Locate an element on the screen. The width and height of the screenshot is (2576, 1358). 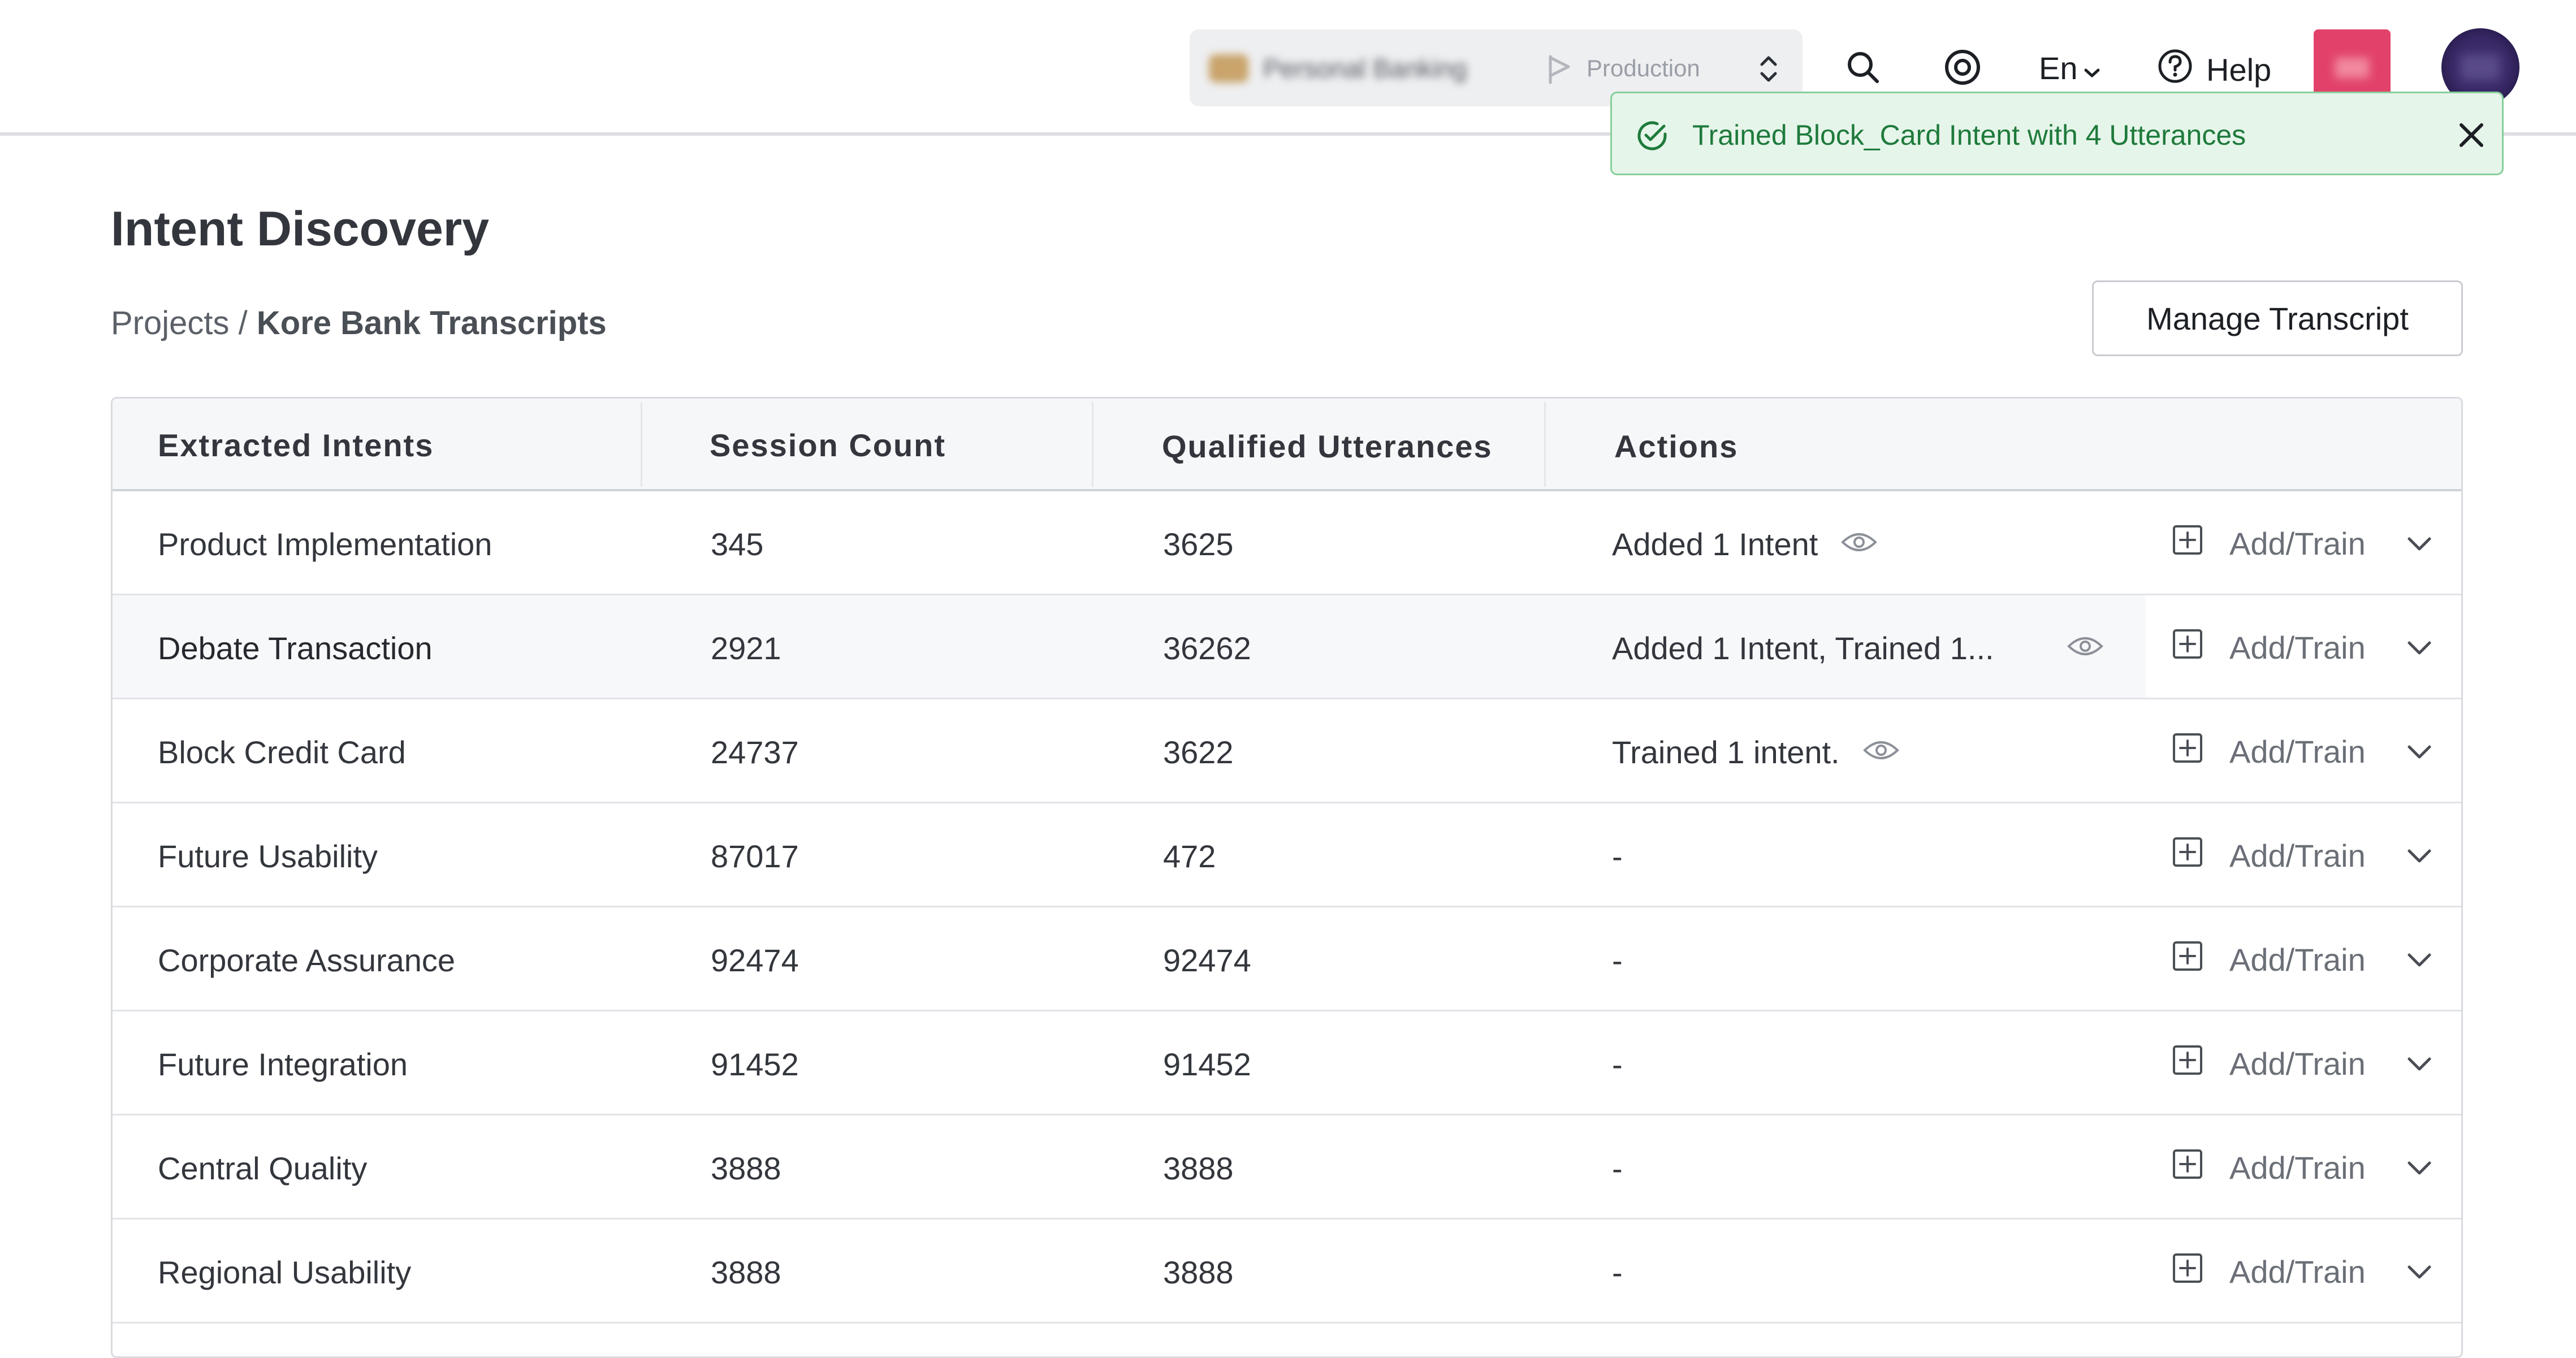
table-row: Central Quality 3888 3888 - Add/Train is located at coordinates (1287, 1167).